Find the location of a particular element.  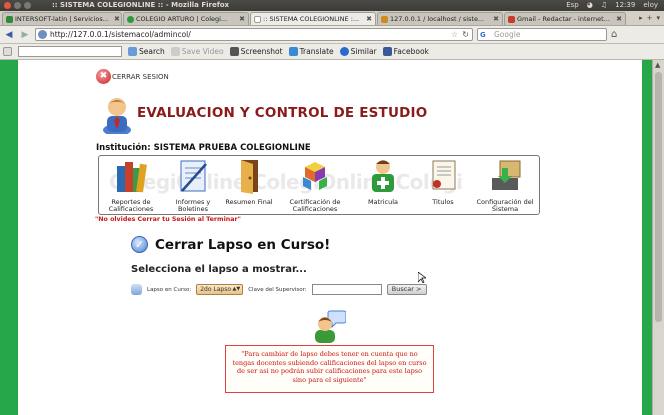

supervisor-password-field is located at coordinates (346, 289).